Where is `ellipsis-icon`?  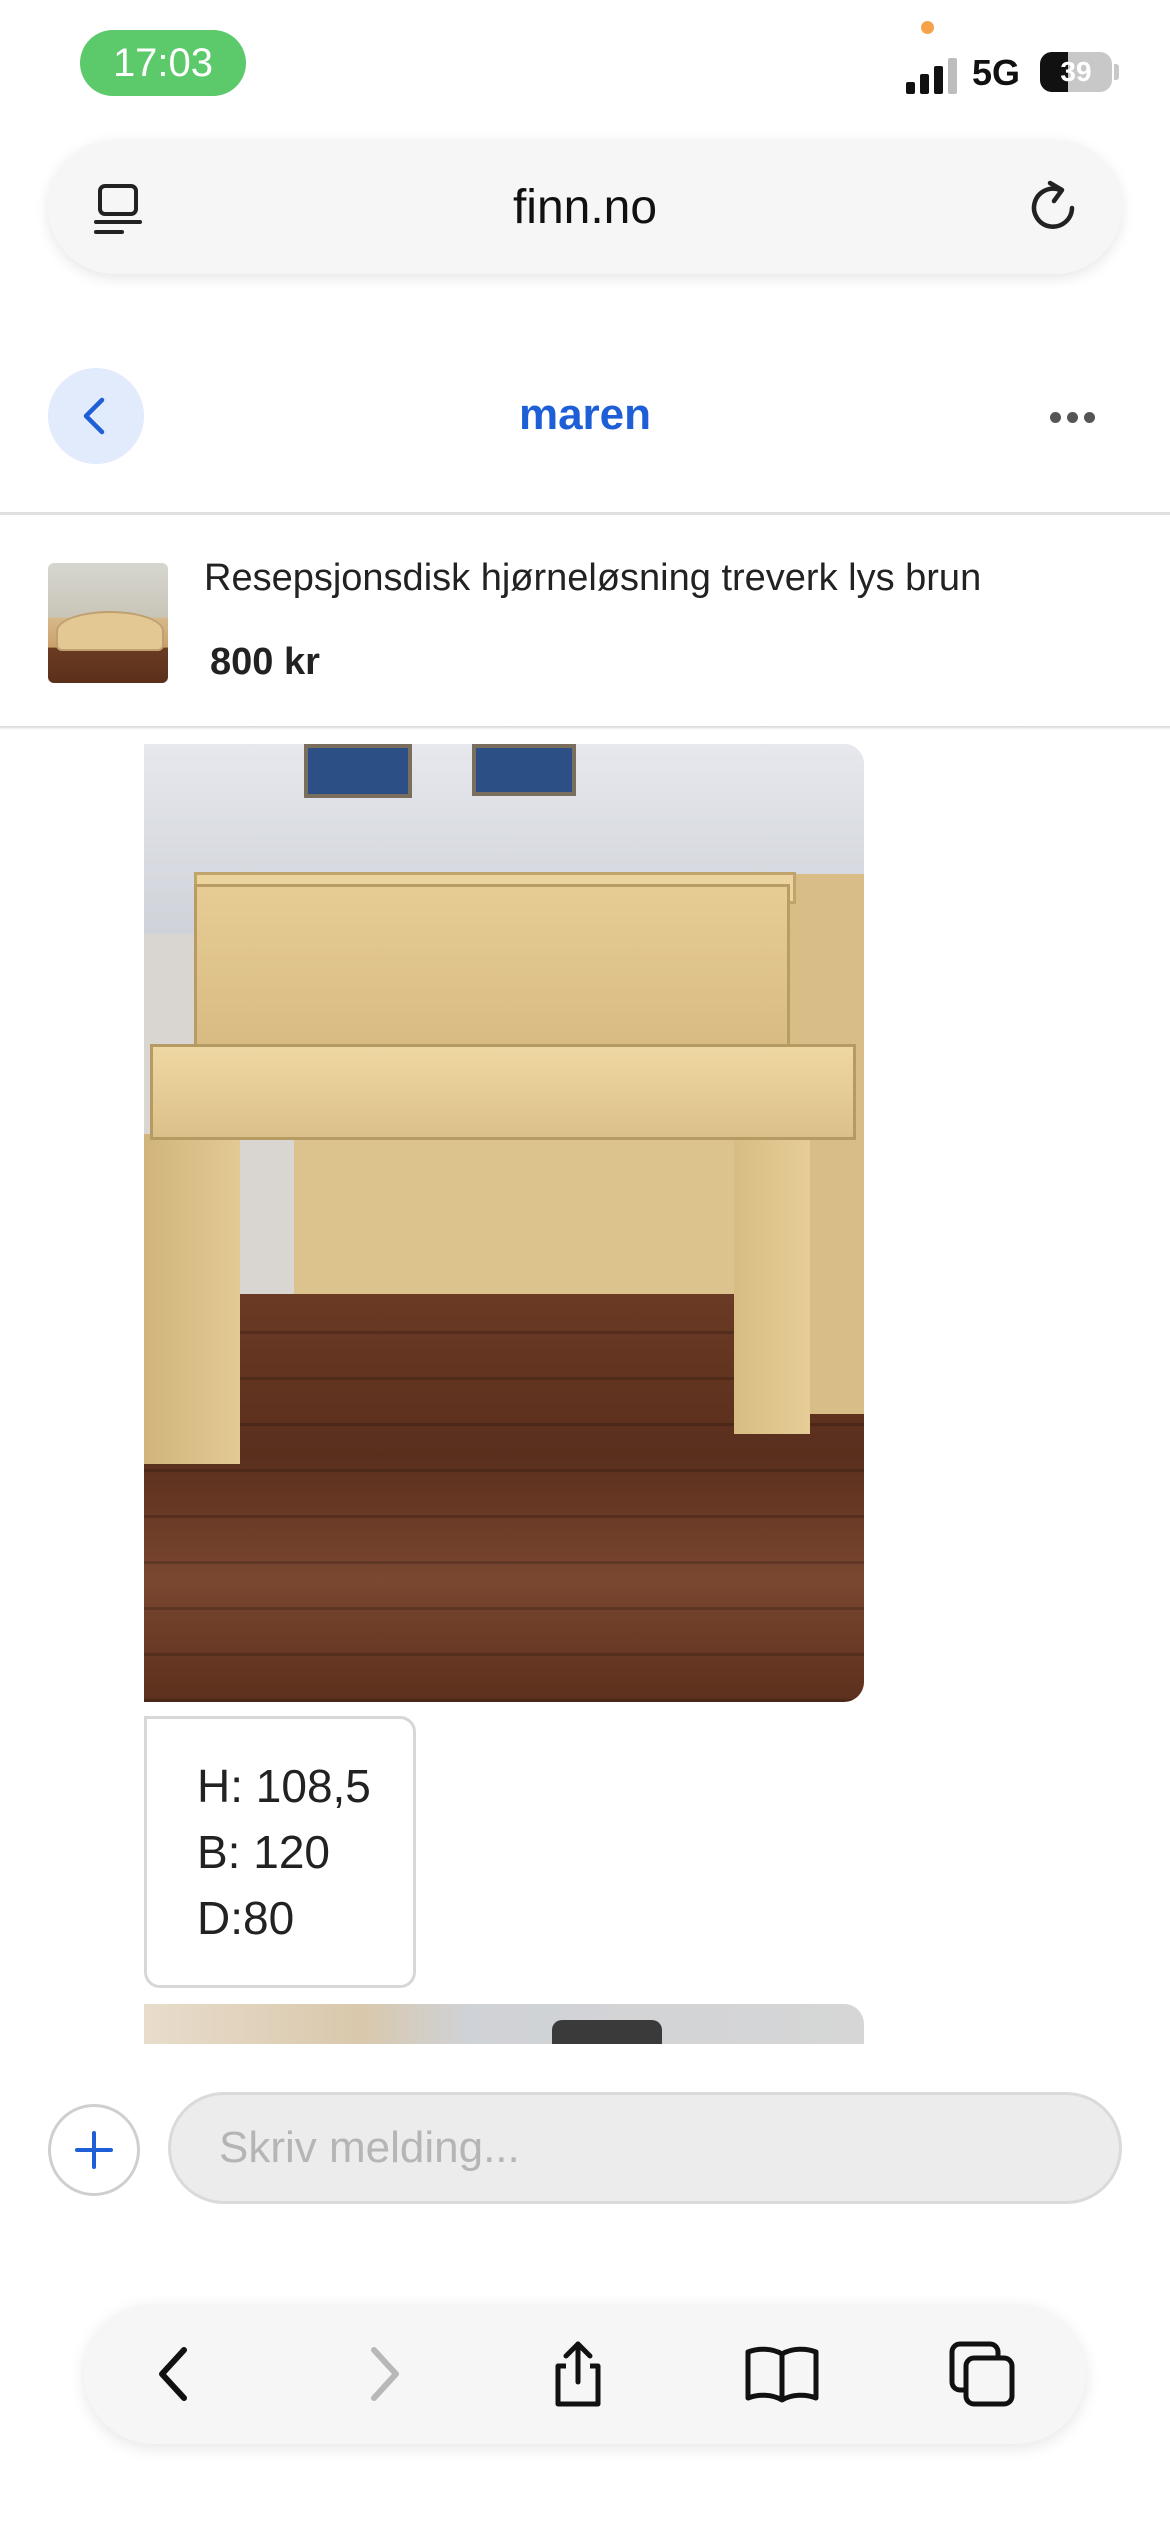
ellipsis-icon is located at coordinates (1073, 418).